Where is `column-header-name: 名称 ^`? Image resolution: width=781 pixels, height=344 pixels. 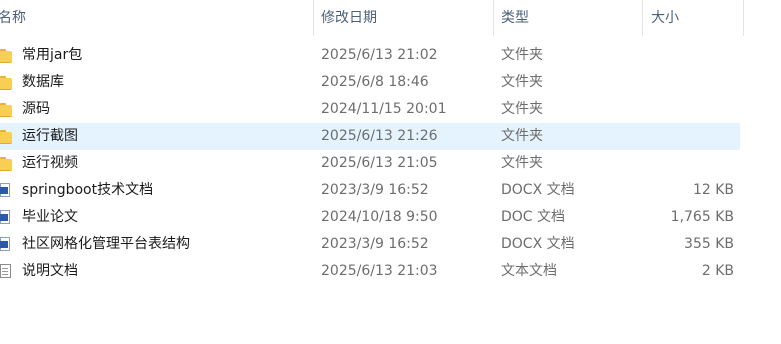 column-header-name: 名称 ^ is located at coordinates (156, 18).